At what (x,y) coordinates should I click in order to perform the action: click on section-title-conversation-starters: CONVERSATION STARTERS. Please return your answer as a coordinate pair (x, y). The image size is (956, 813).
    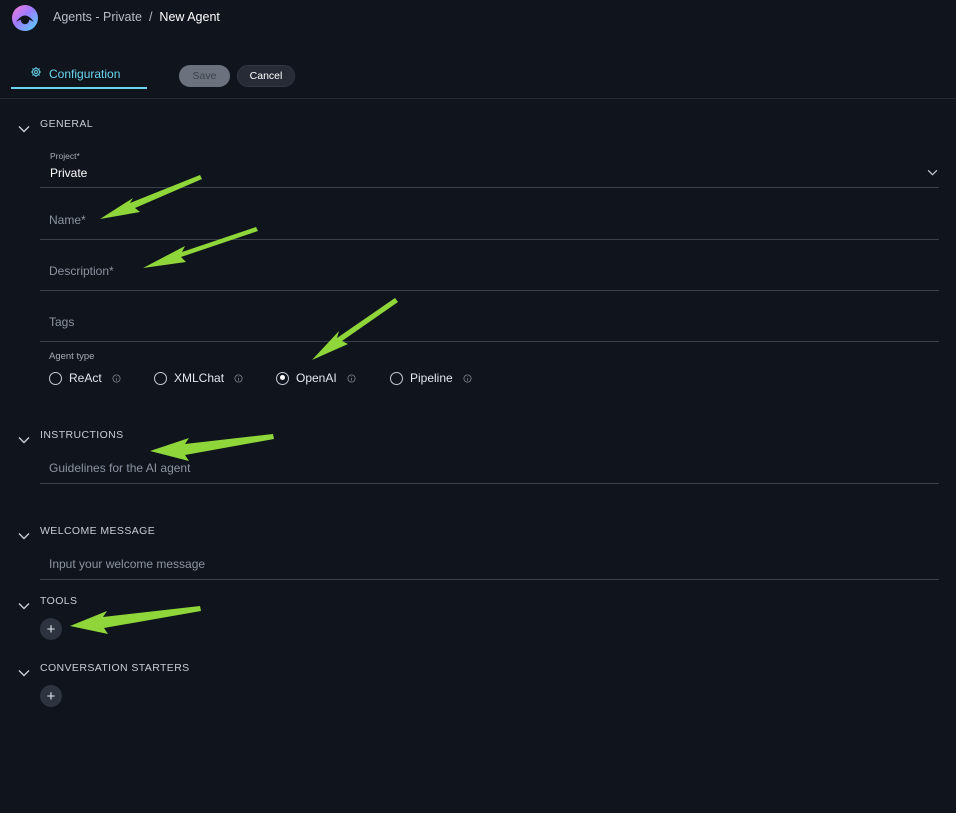
    Looking at the image, I should click on (115, 668).